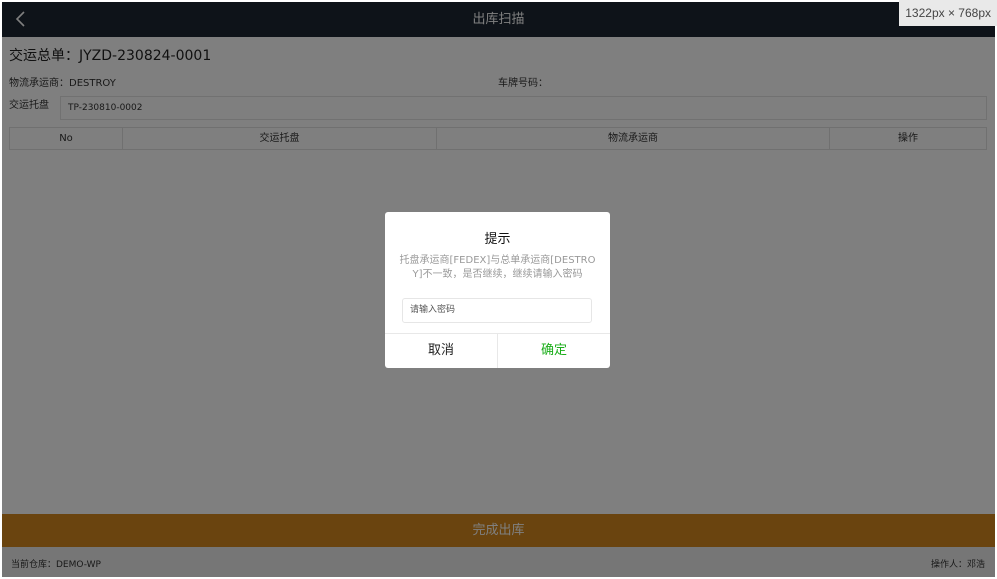 This screenshot has width=997, height=579. What do you see at coordinates (441, 351) in the screenshot?
I see `cancel-button: 取消` at bounding box center [441, 351].